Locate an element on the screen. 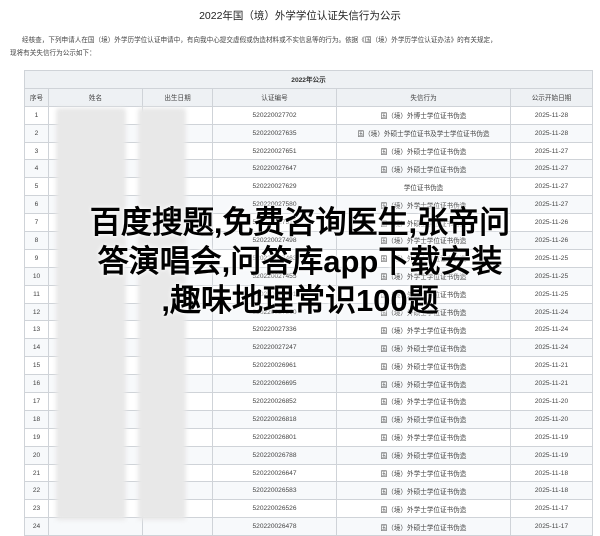  column-header: 序号 is located at coordinates (36, 97).